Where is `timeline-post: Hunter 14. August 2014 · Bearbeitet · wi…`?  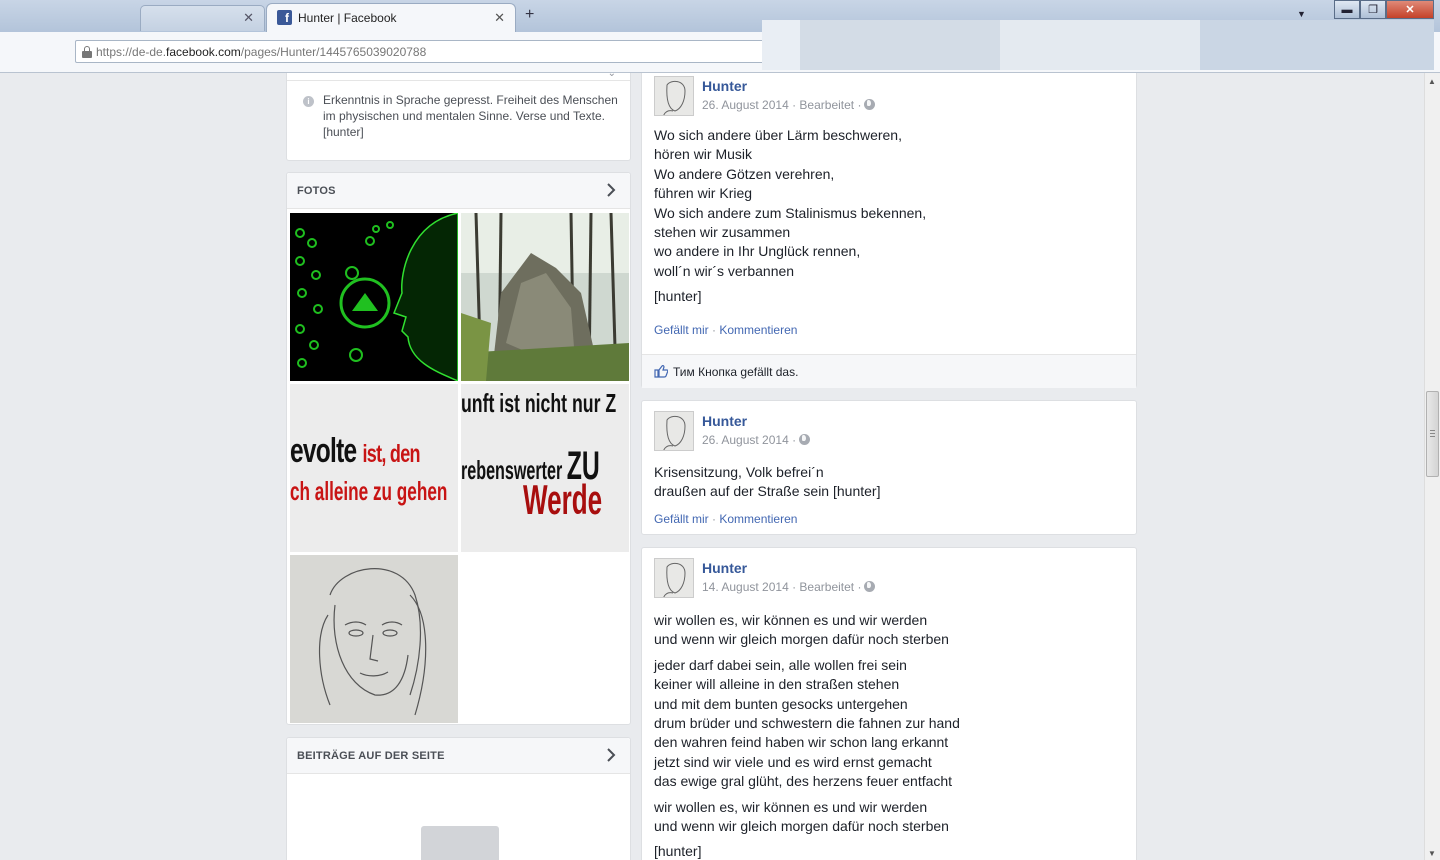
timeline-post: Hunter 14. August 2014 · Bearbeitet · wi… is located at coordinates (889, 703).